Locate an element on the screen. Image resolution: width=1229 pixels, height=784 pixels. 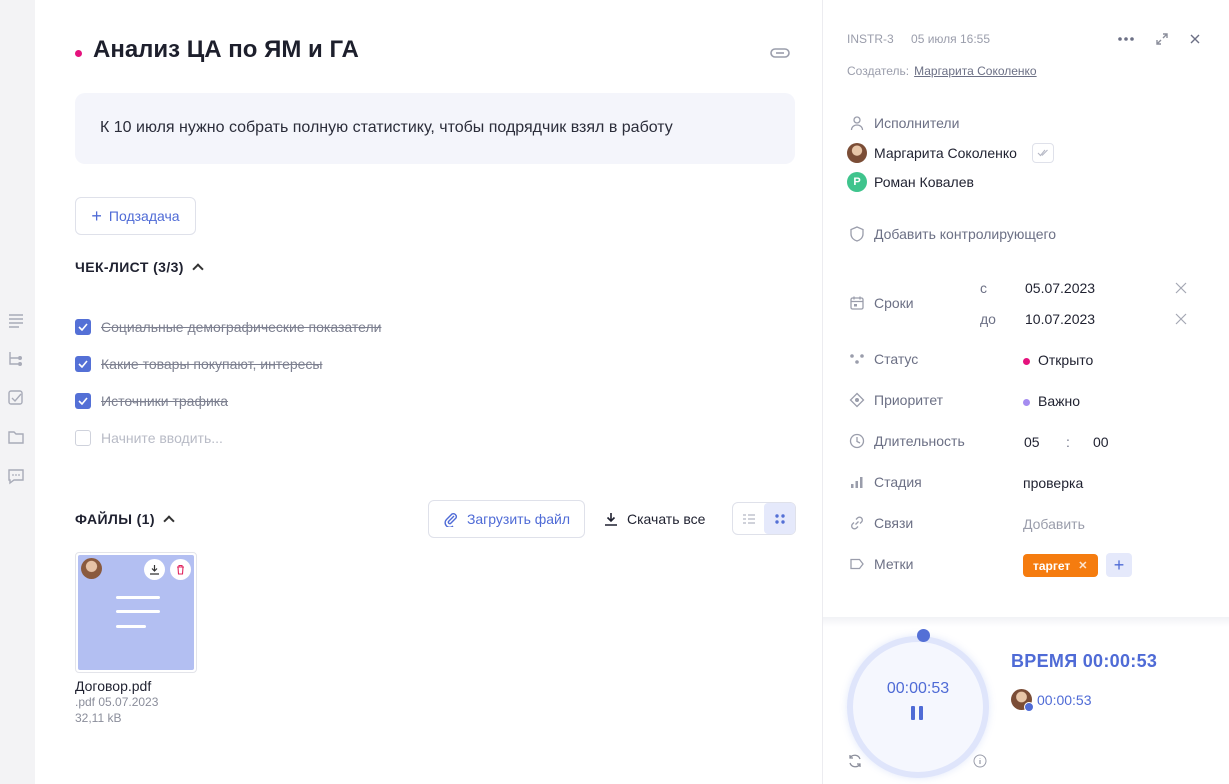
add-controller-button: Добавить контролирующего is located at coordinates (952, 234).